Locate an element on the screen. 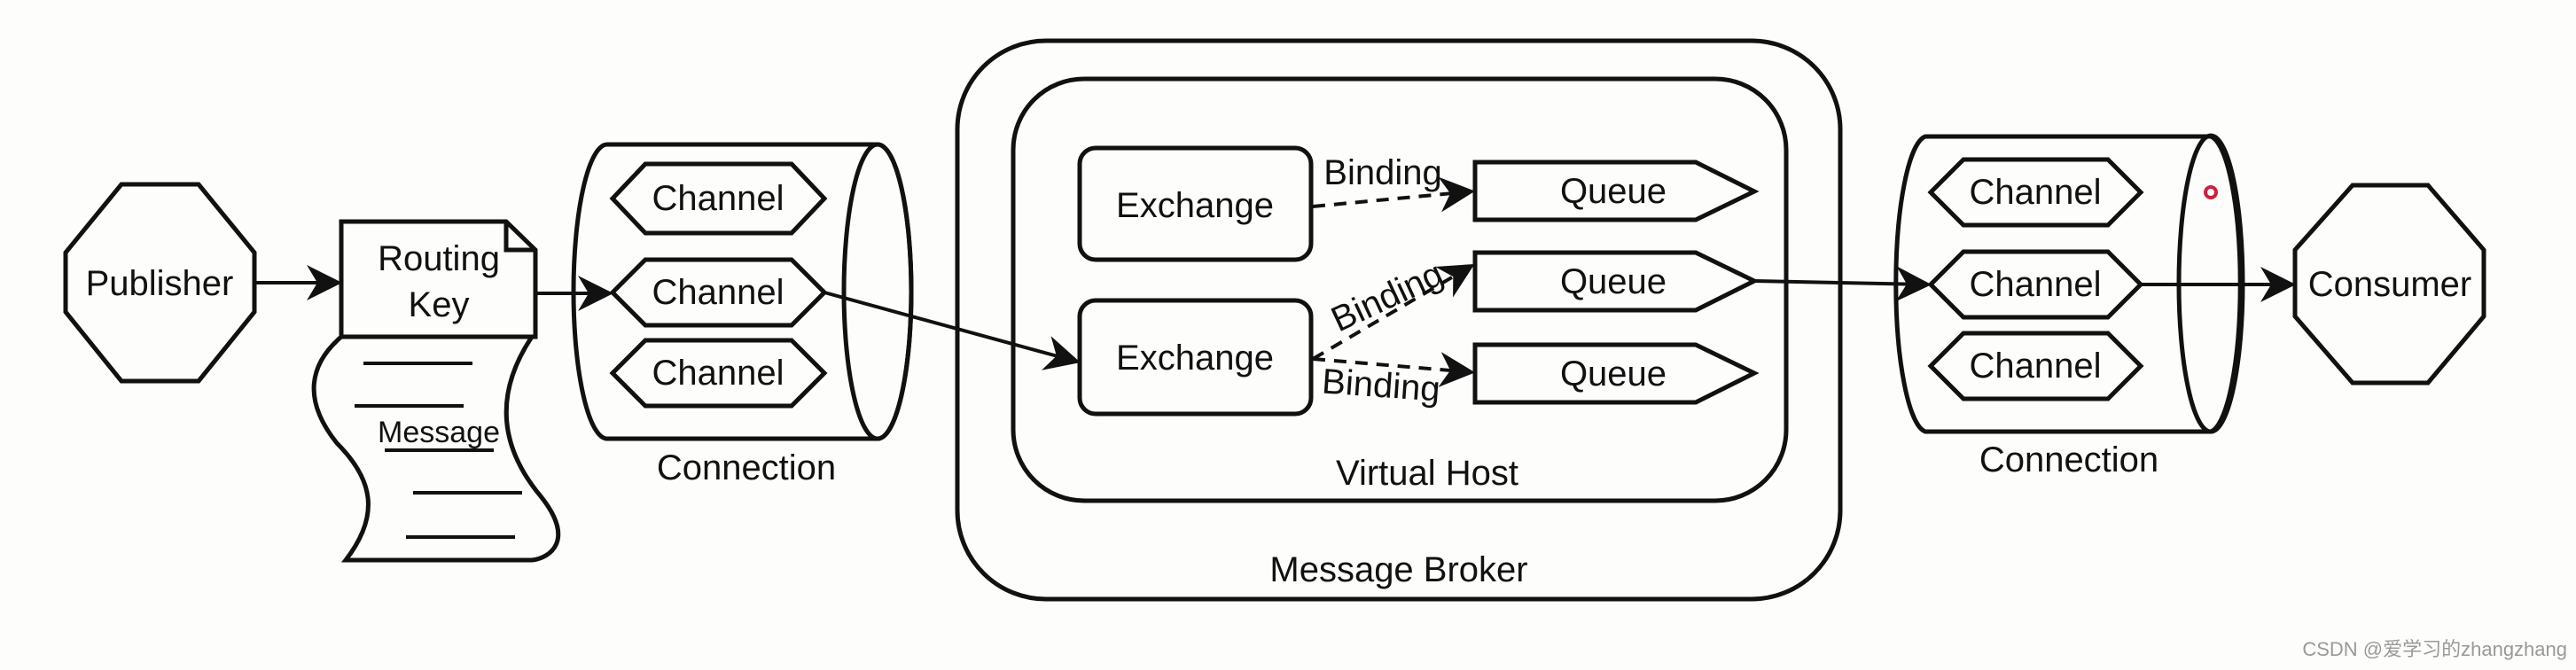 This screenshot has height=670, width=2576. consumer-node: Consumer is located at coordinates (2389, 284).